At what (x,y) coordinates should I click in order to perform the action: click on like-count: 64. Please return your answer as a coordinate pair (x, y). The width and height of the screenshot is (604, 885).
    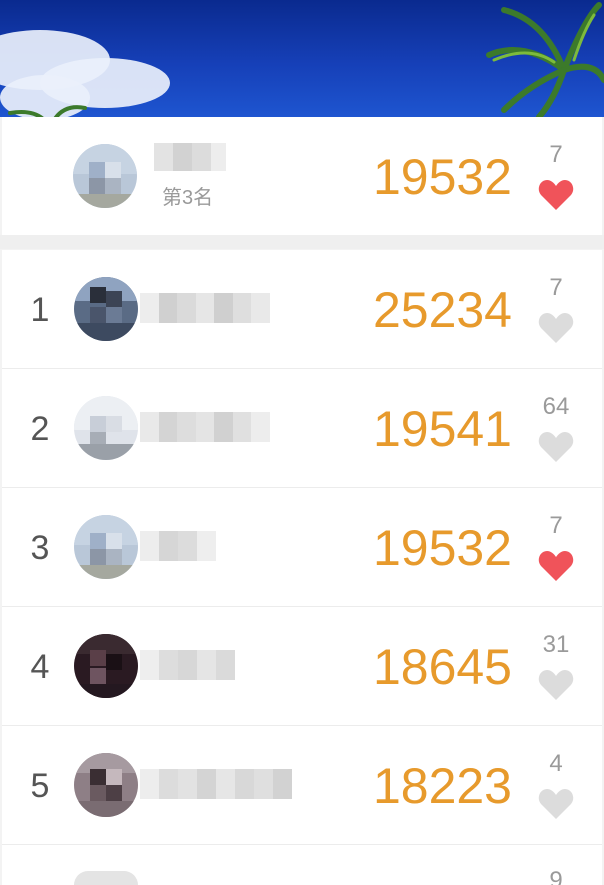
    Looking at the image, I should click on (556, 406).